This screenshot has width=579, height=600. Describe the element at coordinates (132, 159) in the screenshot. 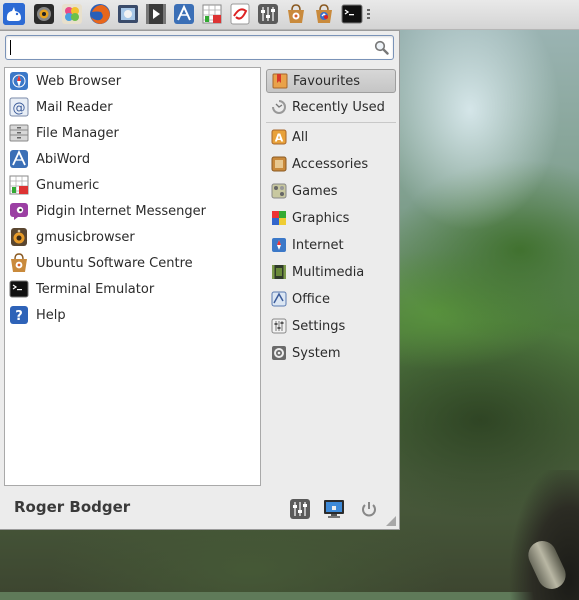

I see `list-item-abiword: AbiWord` at that location.